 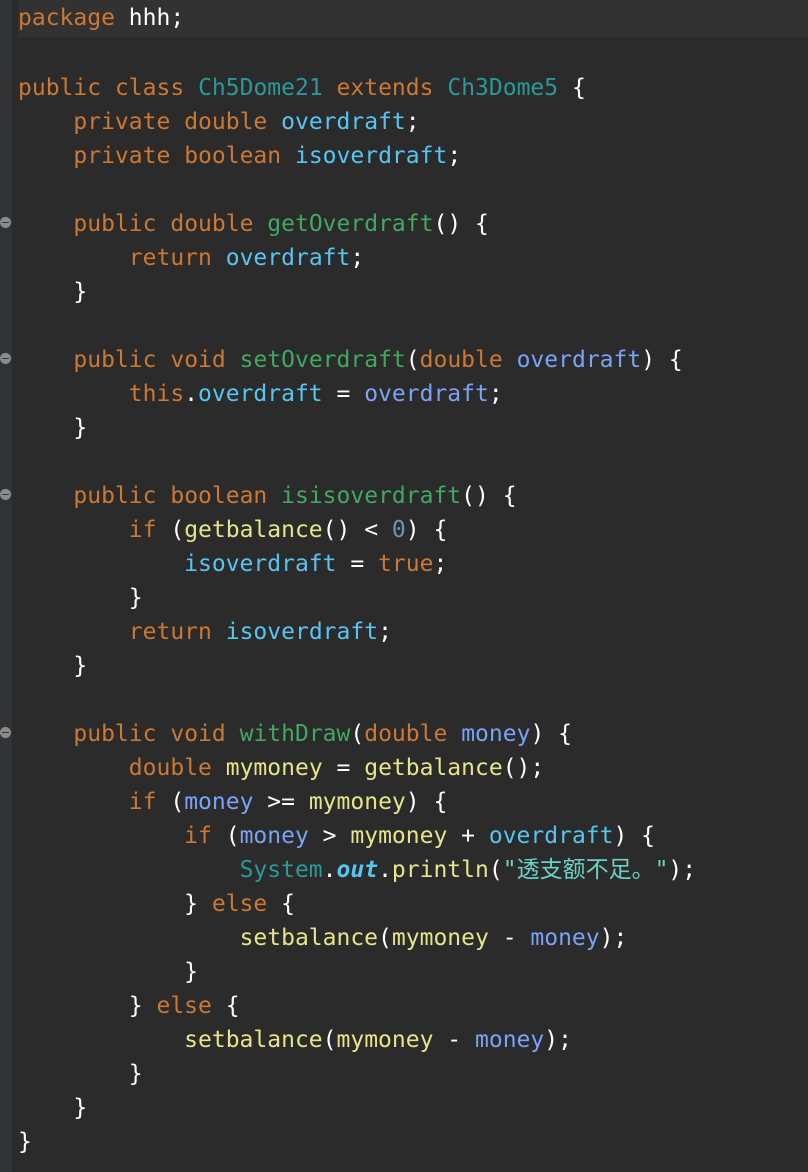 I want to click on code-line: return isoverdraft;, so click(x=413, y=632).